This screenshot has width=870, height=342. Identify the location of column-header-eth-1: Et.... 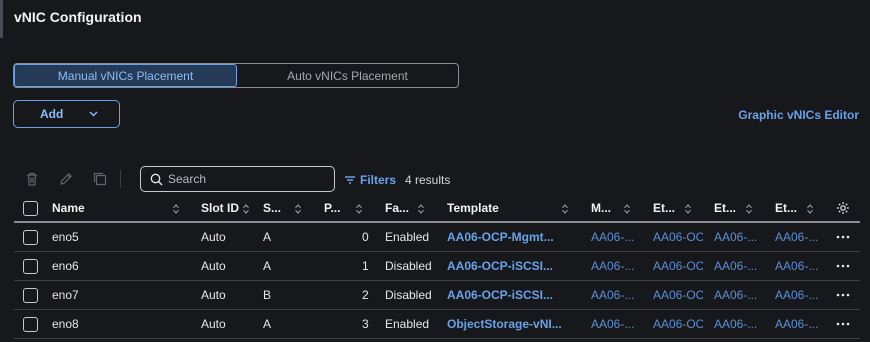
(664, 208).